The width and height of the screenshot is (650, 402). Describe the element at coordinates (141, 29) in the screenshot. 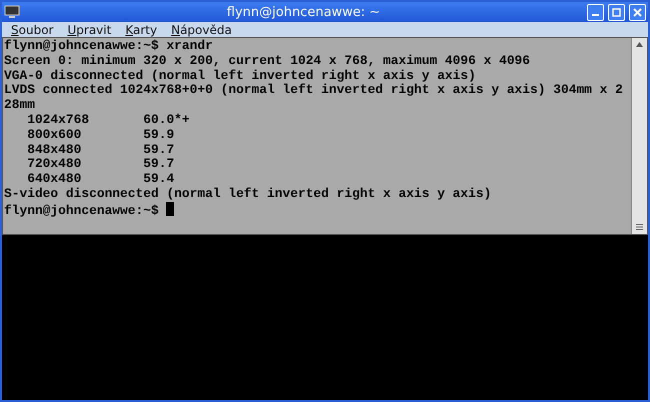

I see `menu-item: Karty` at that location.